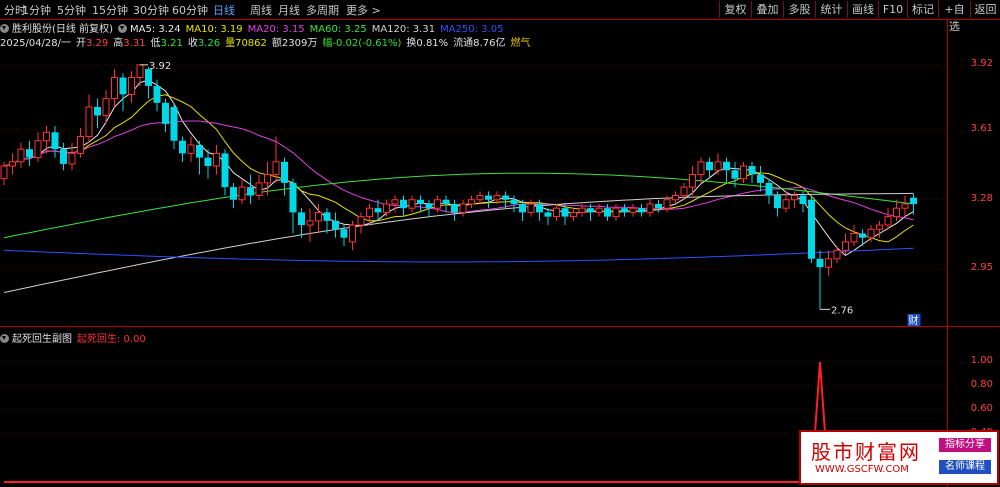  I want to click on low-label: 2.76, so click(842, 310).